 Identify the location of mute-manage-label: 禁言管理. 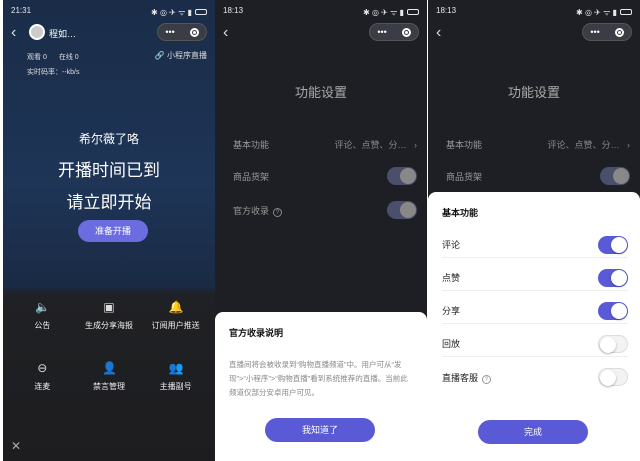
(108, 386).